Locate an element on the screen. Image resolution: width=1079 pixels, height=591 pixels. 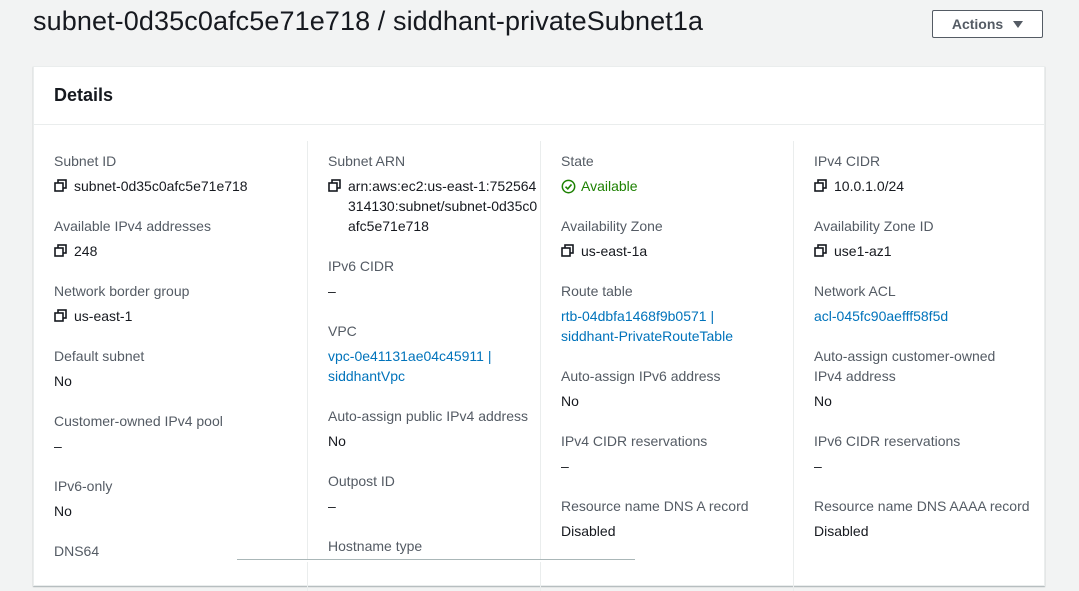
actions-button: Actions is located at coordinates (987, 24).